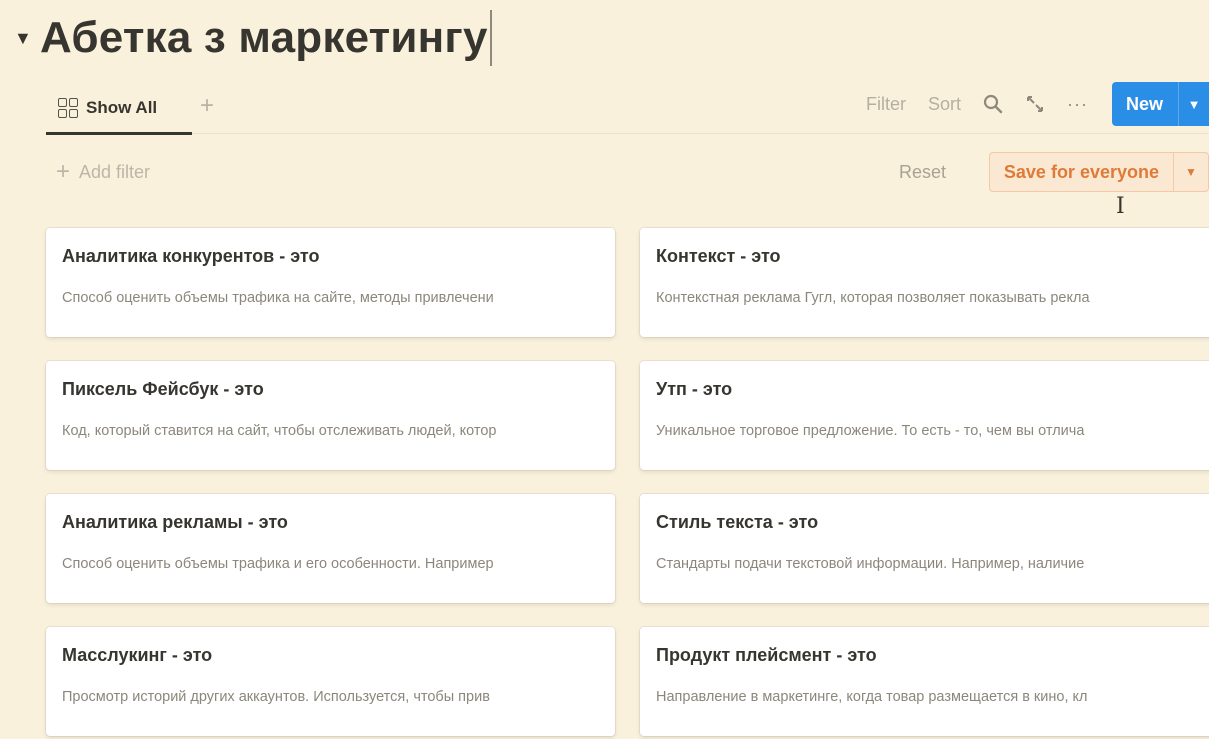 This screenshot has width=1209, height=739. Describe the element at coordinates (1191, 172) in the screenshot. I see `save-dropdown-chevron-icon: ▼` at that location.